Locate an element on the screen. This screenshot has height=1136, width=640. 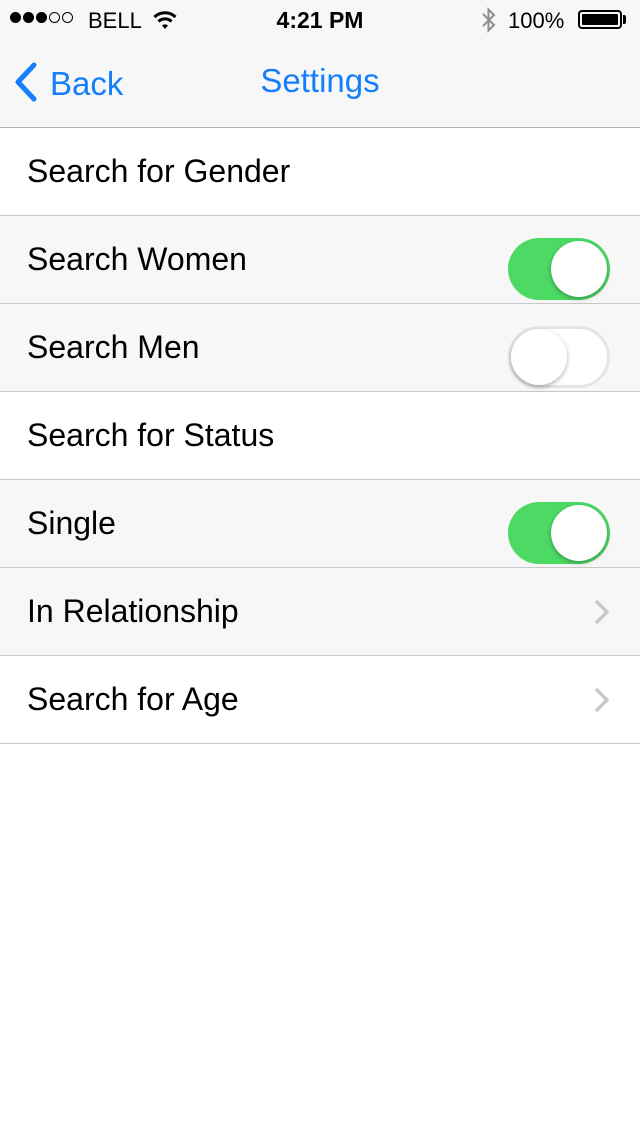
search-women-toggle is located at coordinates (559, 269).